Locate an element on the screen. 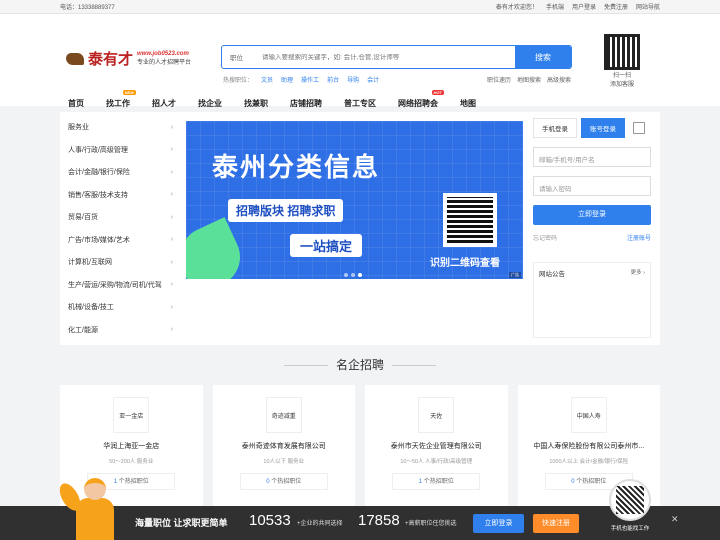  footer-login-button: 立即登录 is located at coordinates (498, 523).